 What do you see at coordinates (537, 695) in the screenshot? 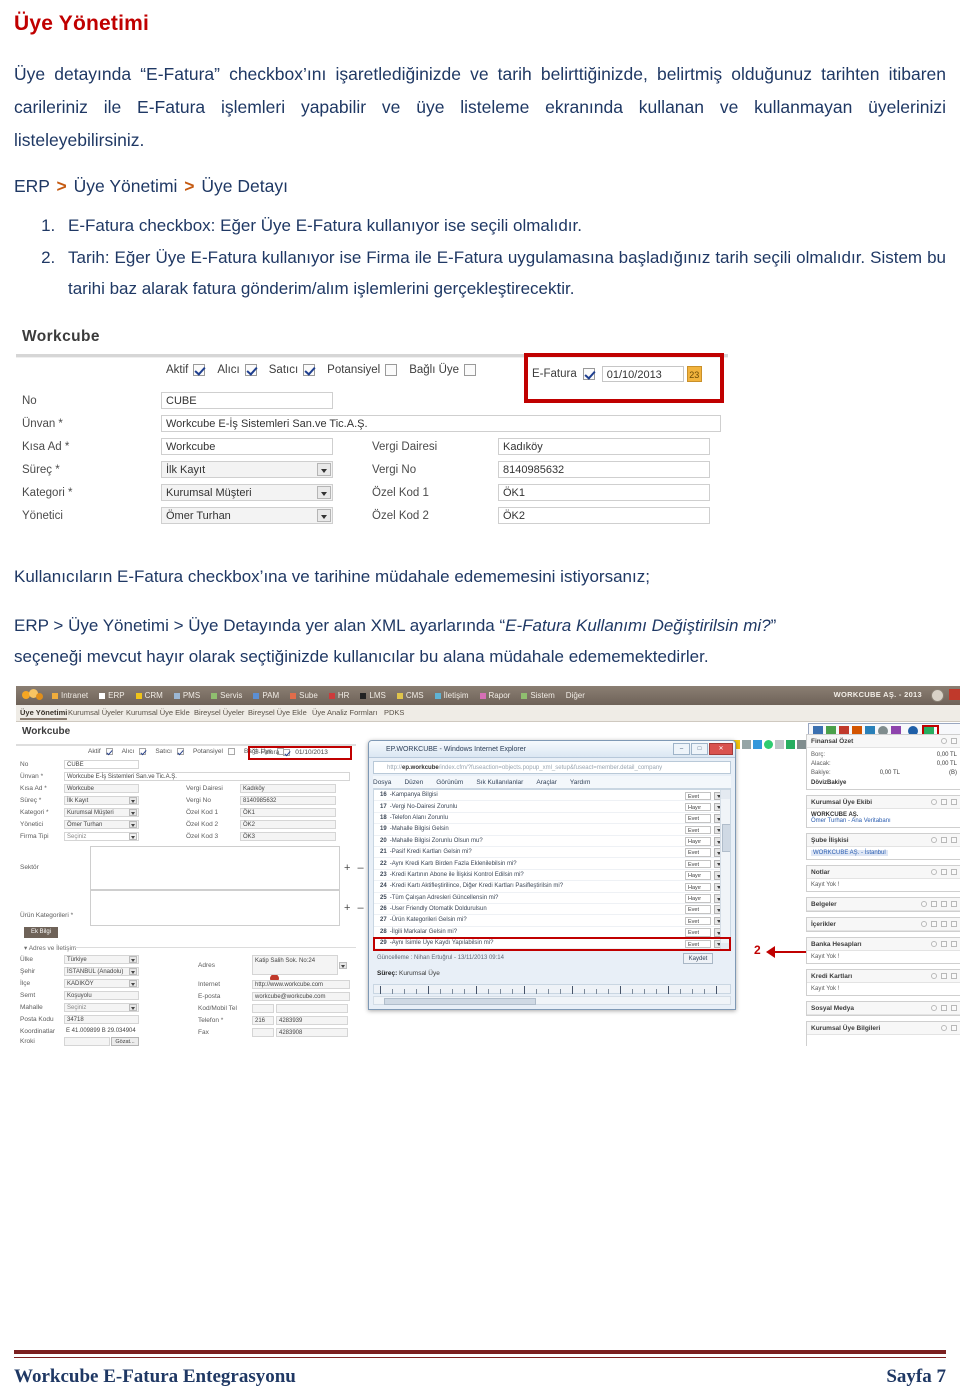
I see `nav-item-sistem: Sistem` at bounding box center [537, 695].